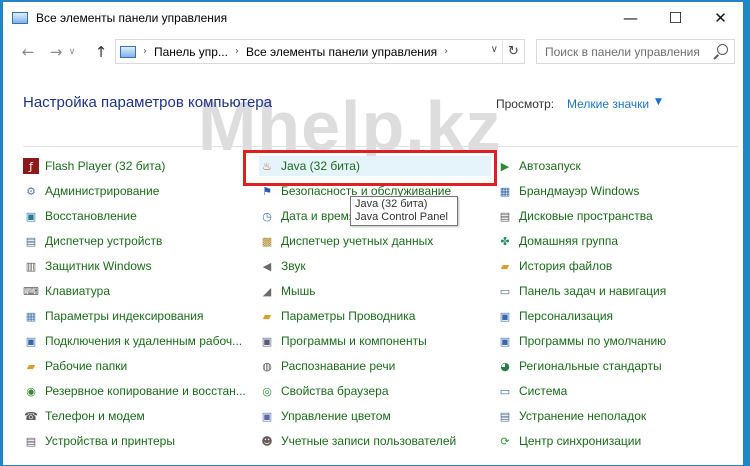 This screenshot has width=750, height=466. I want to click on java-tooltip: Java (32 бита) Java Control Panel, so click(404, 211).